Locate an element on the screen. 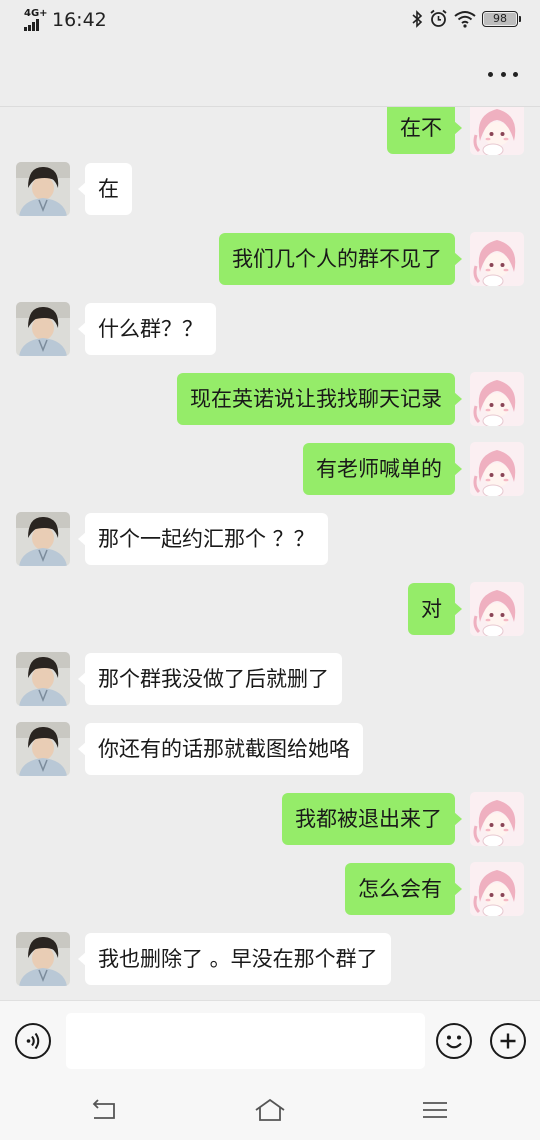 This screenshot has height=1140, width=540. message-row: 我也删除了 。早没在那个群了 is located at coordinates (270, 960).